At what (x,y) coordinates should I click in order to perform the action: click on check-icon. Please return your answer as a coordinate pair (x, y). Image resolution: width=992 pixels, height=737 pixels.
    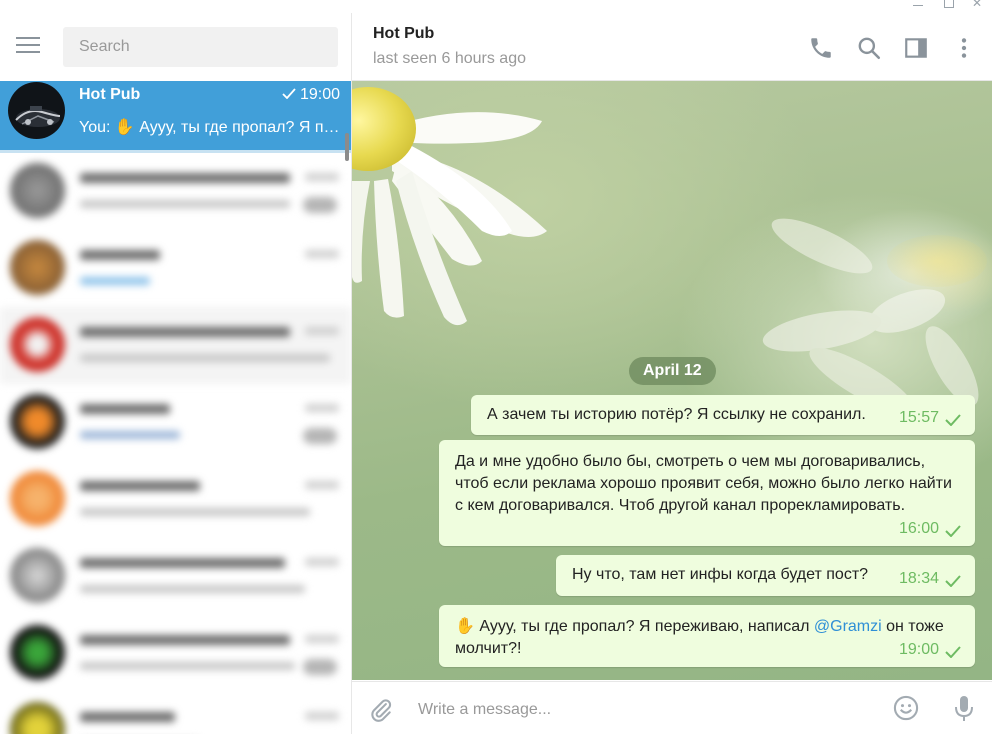
    Looking at the image, I should click on (289, 95).